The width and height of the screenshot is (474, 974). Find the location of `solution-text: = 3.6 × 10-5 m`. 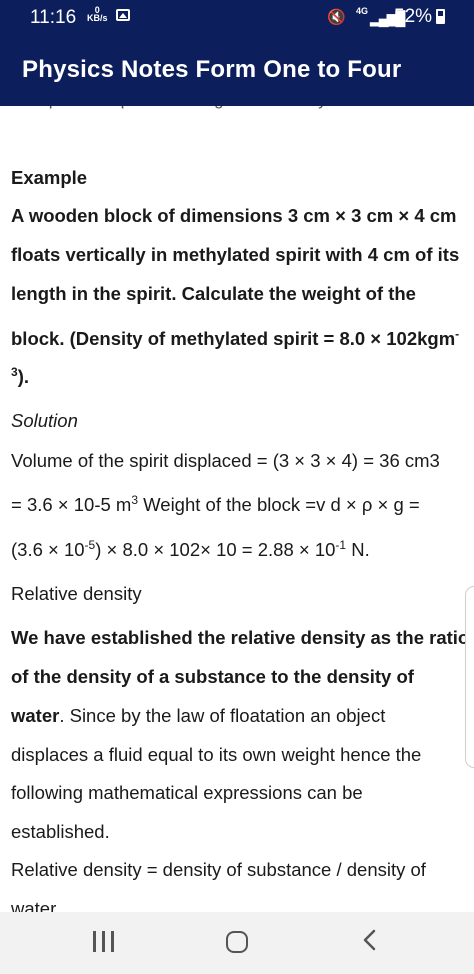

solution-text: = 3.6 × 10-5 m is located at coordinates (71, 504).